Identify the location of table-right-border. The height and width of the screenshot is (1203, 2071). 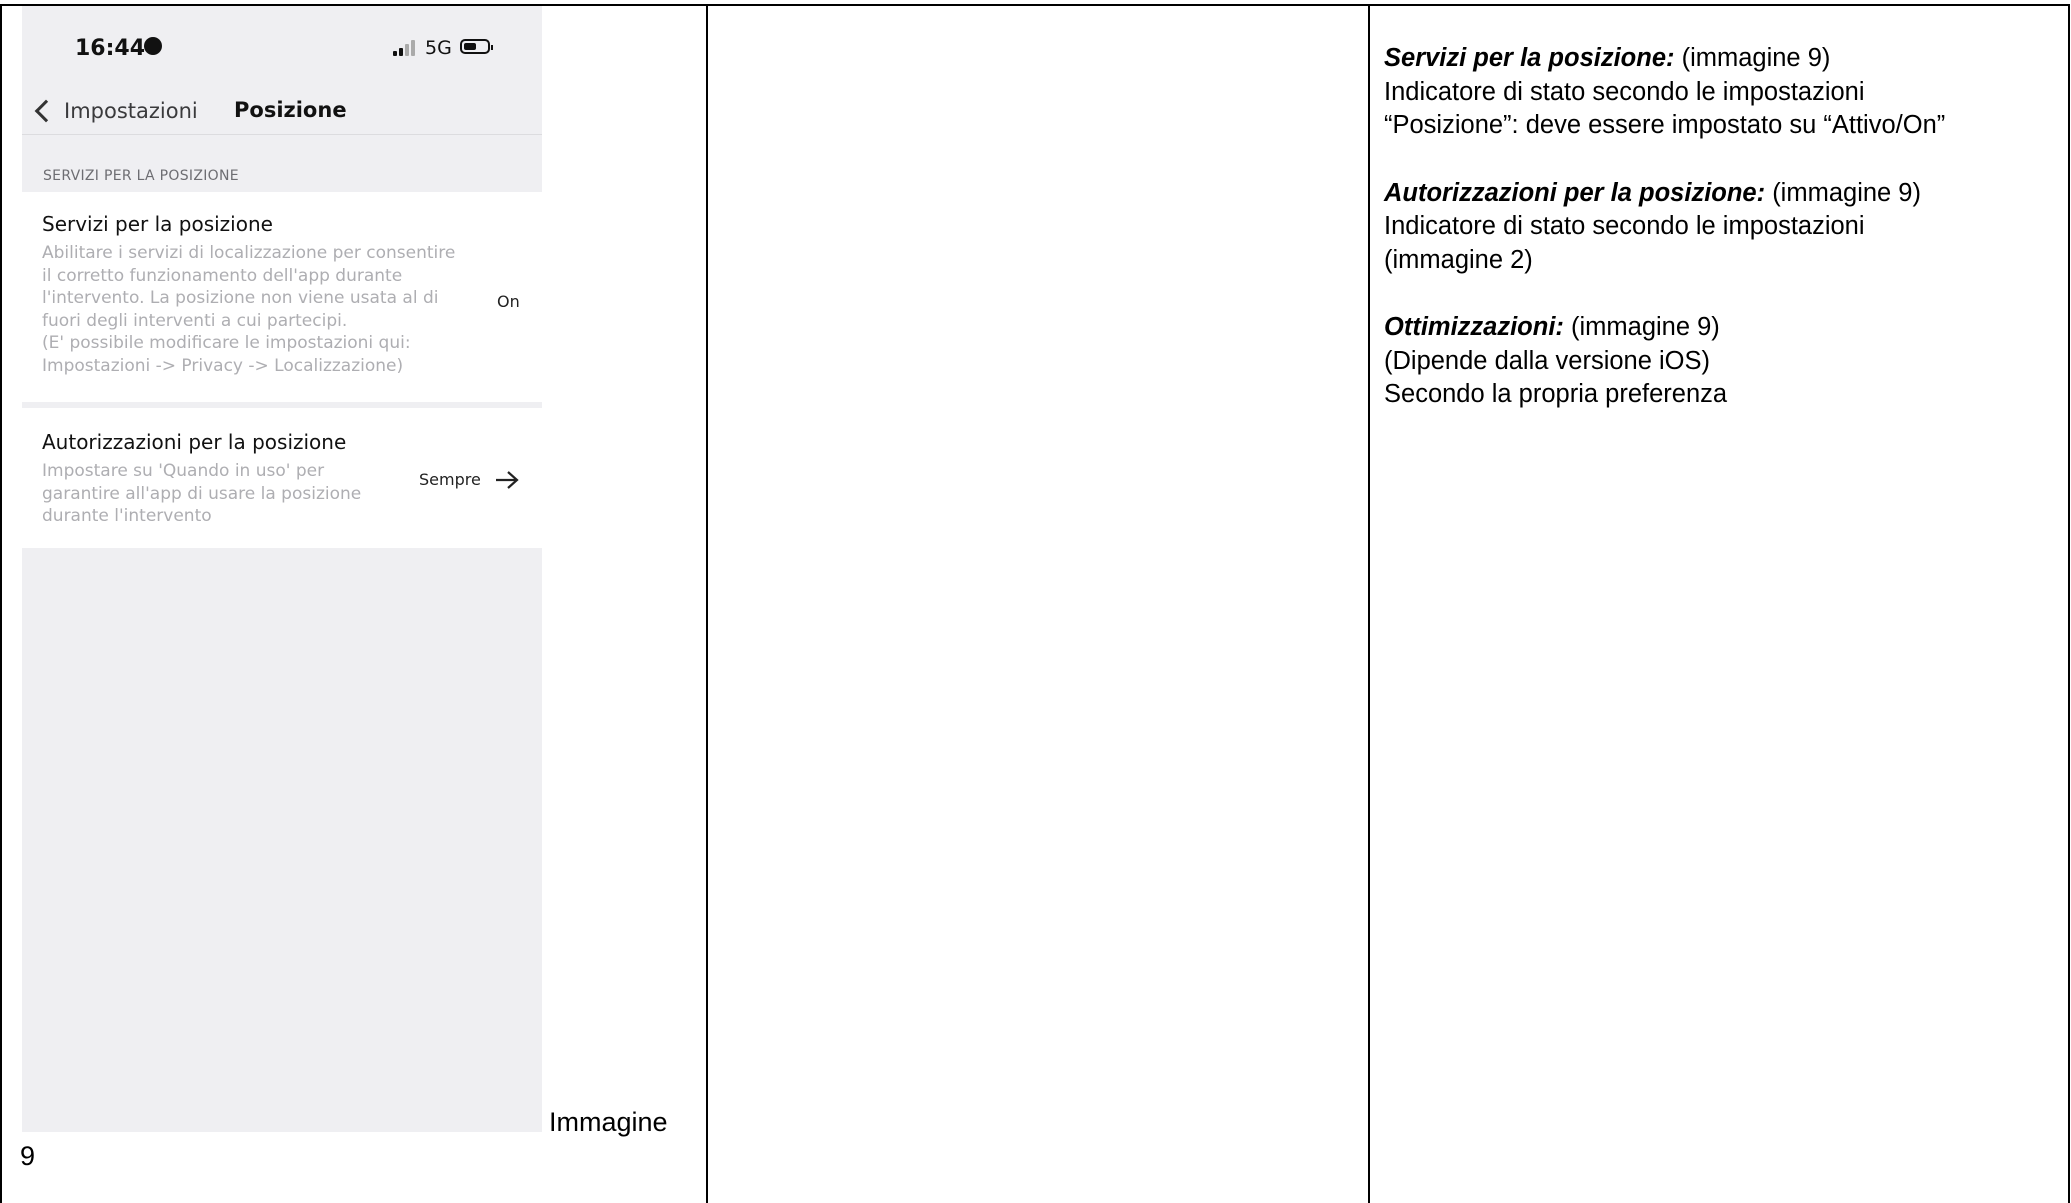
(2069, 603).